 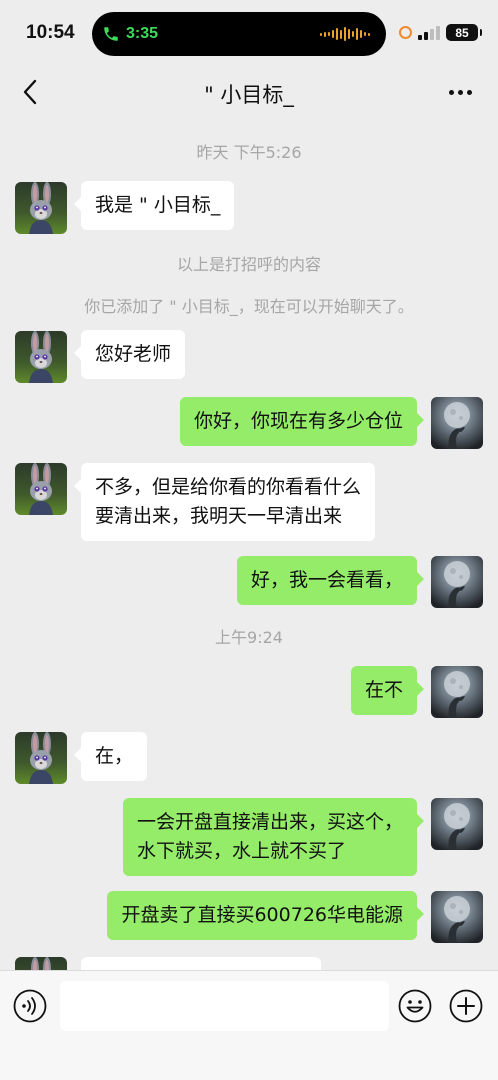 I want to click on status-indicators: 85, so click(x=440, y=32).